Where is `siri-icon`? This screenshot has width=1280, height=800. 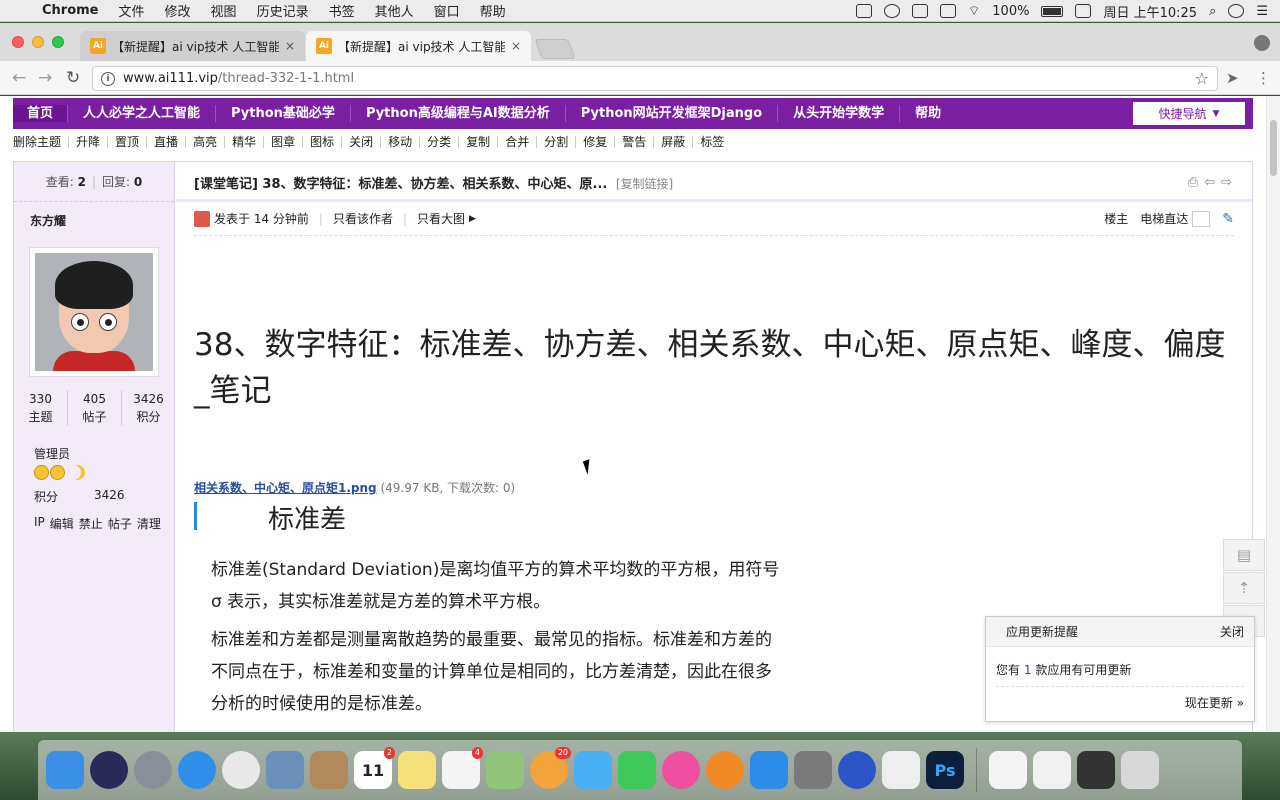
siri-icon is located at coordinates (109, 770).